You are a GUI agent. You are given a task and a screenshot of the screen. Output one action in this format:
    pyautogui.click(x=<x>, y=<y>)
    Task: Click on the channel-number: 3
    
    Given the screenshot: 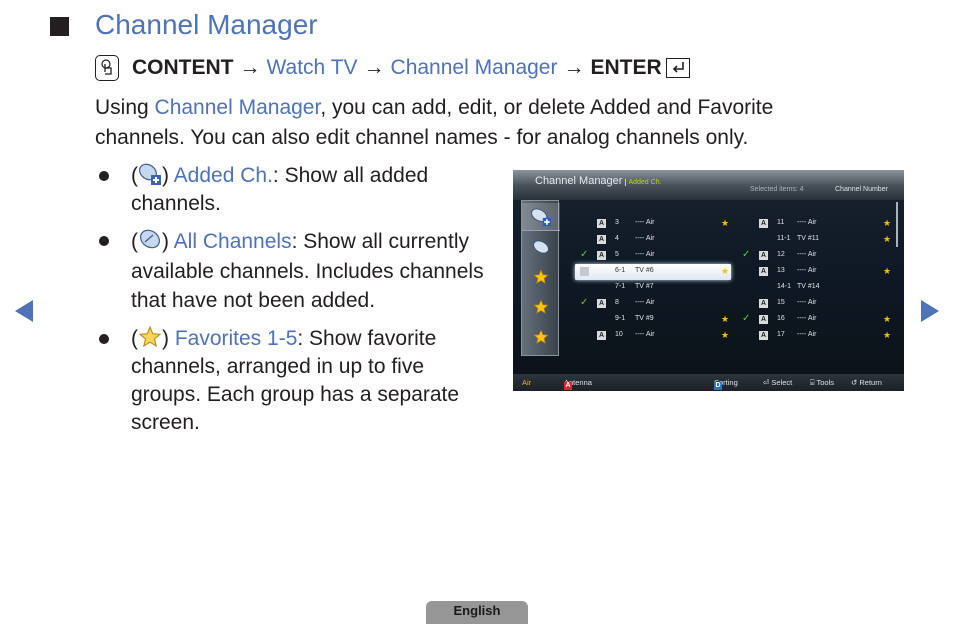 What is the action you would take?
    pyautogui.click(x=617, y=222)
    